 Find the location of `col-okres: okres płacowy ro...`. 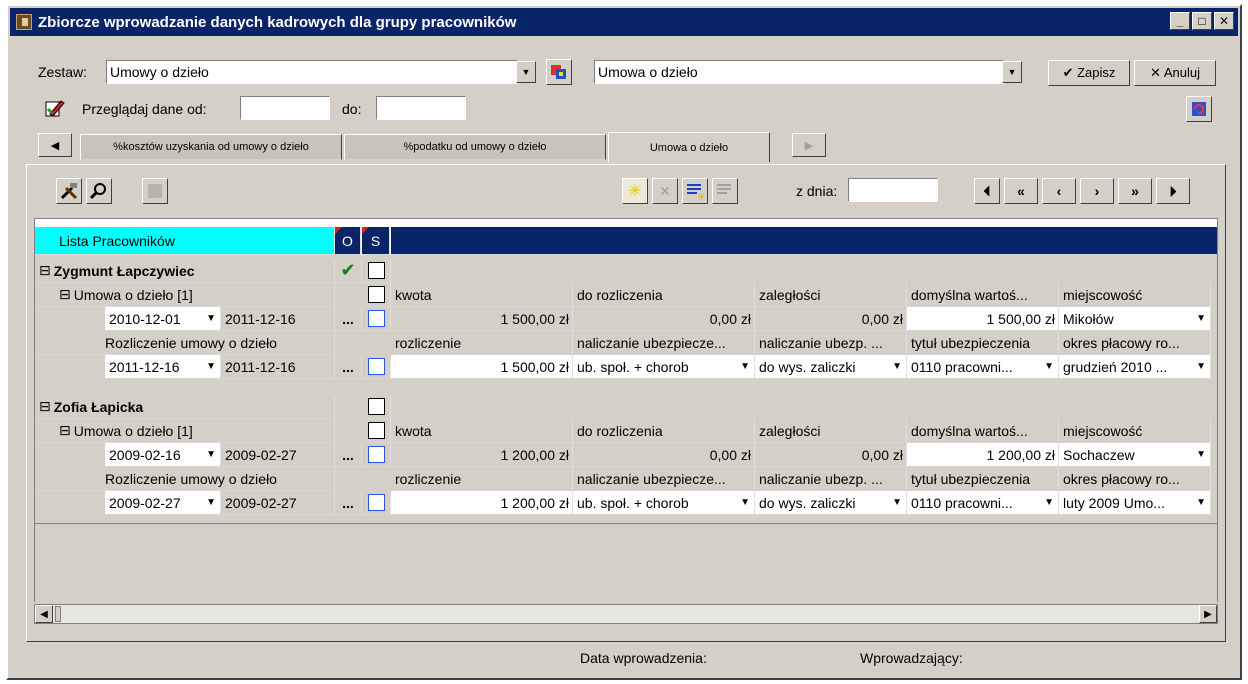

col-okres: okres płacowy ro... is located at coordinates (1135, 479).